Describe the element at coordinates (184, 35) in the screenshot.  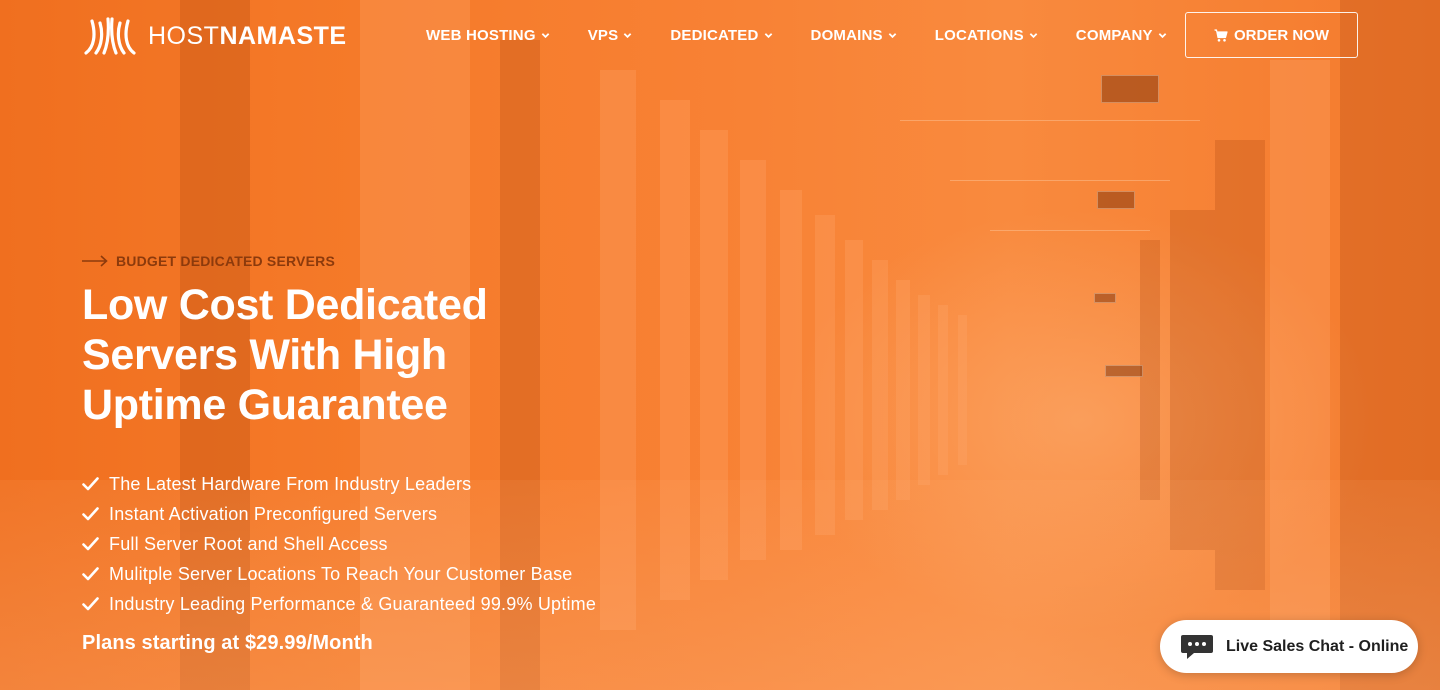
I see `brand-name-light: HOST` at that location.